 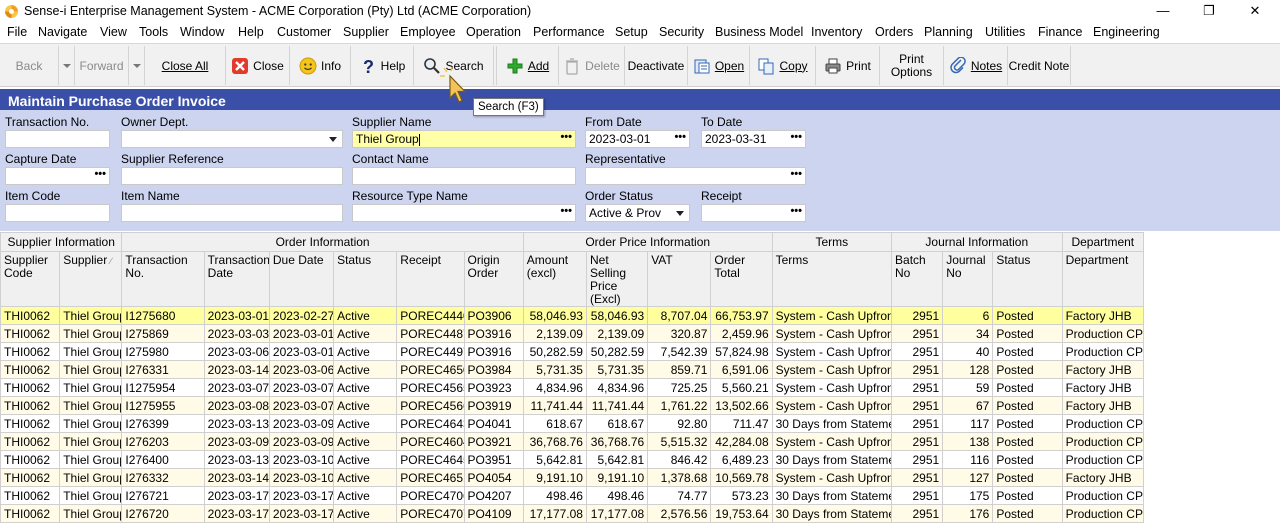 I want to click on owner-dept-select, so click(x=232, y=139).